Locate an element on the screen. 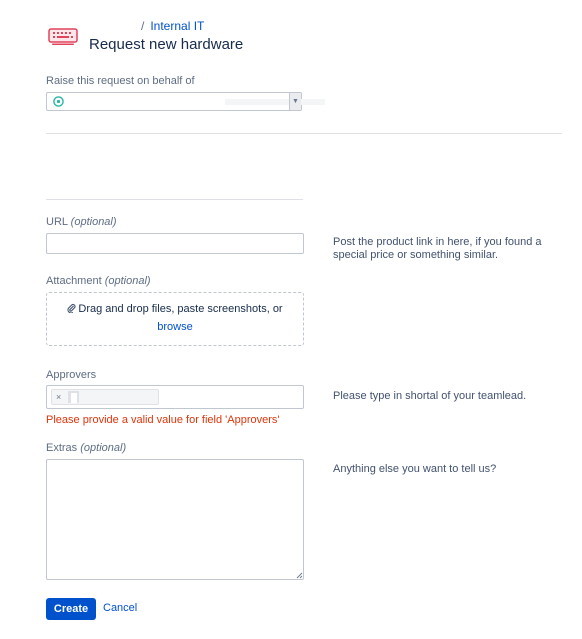 The height and width of the screenshot is (639, 582). url-label: URL (optional) is located at coordinates (81, 222).